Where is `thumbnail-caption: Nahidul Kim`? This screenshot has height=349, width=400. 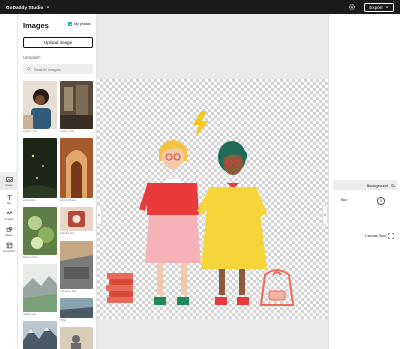 thumbnail-caption: Nahidul Kim is located at coordinates (67, 233).